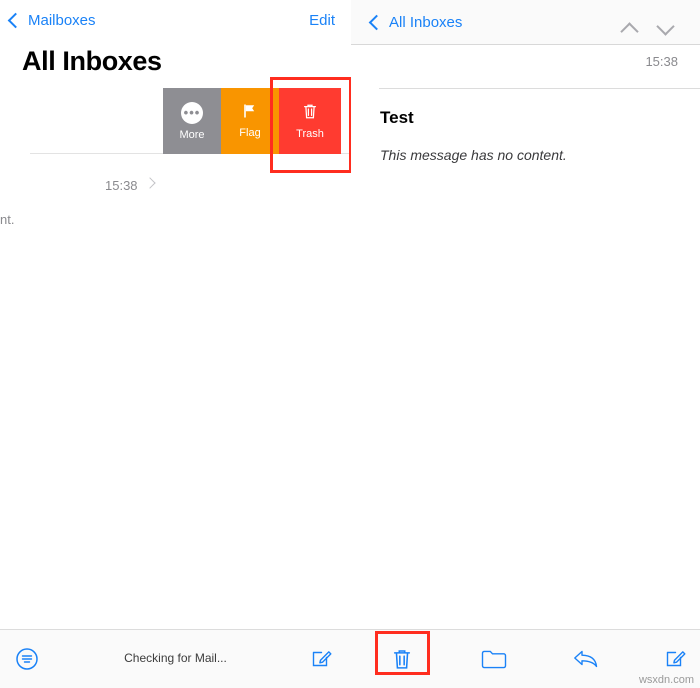  What do you see at coordinates (192, 112) in the screenshot?
I see `ellipsis-icon: •••` at bounding box center [192, 112].